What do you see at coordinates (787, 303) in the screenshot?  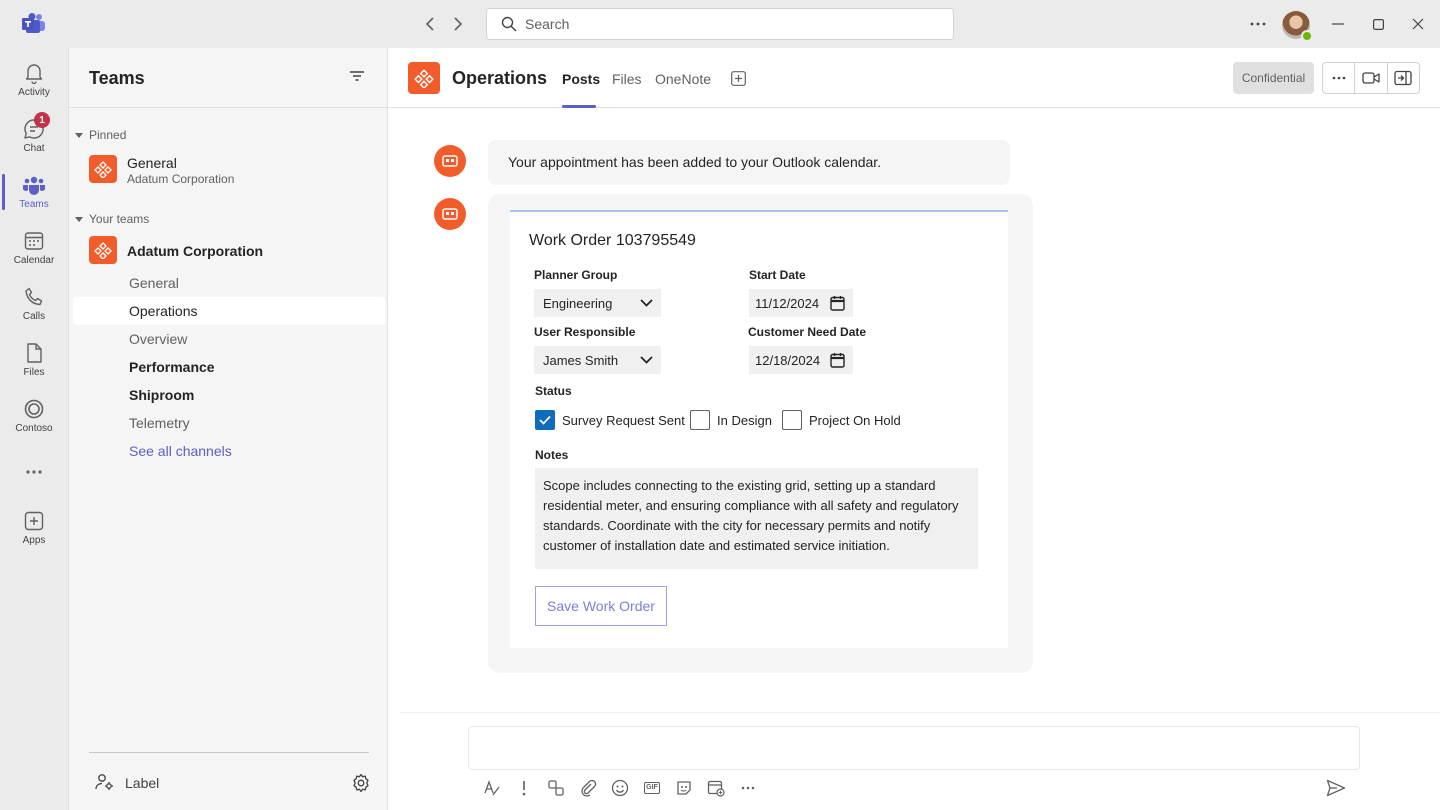 I see `start-date-value: 11/12/2024` at bounding box center [787, 303].